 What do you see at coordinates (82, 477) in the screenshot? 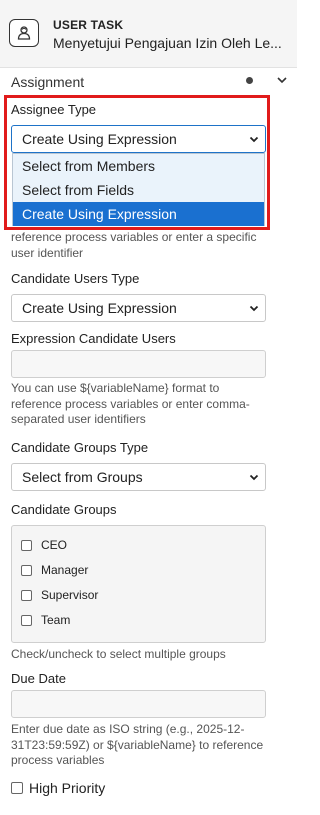
I see `candidate-groups-type-value: Select from Groups` at bounding box center [82, 477].